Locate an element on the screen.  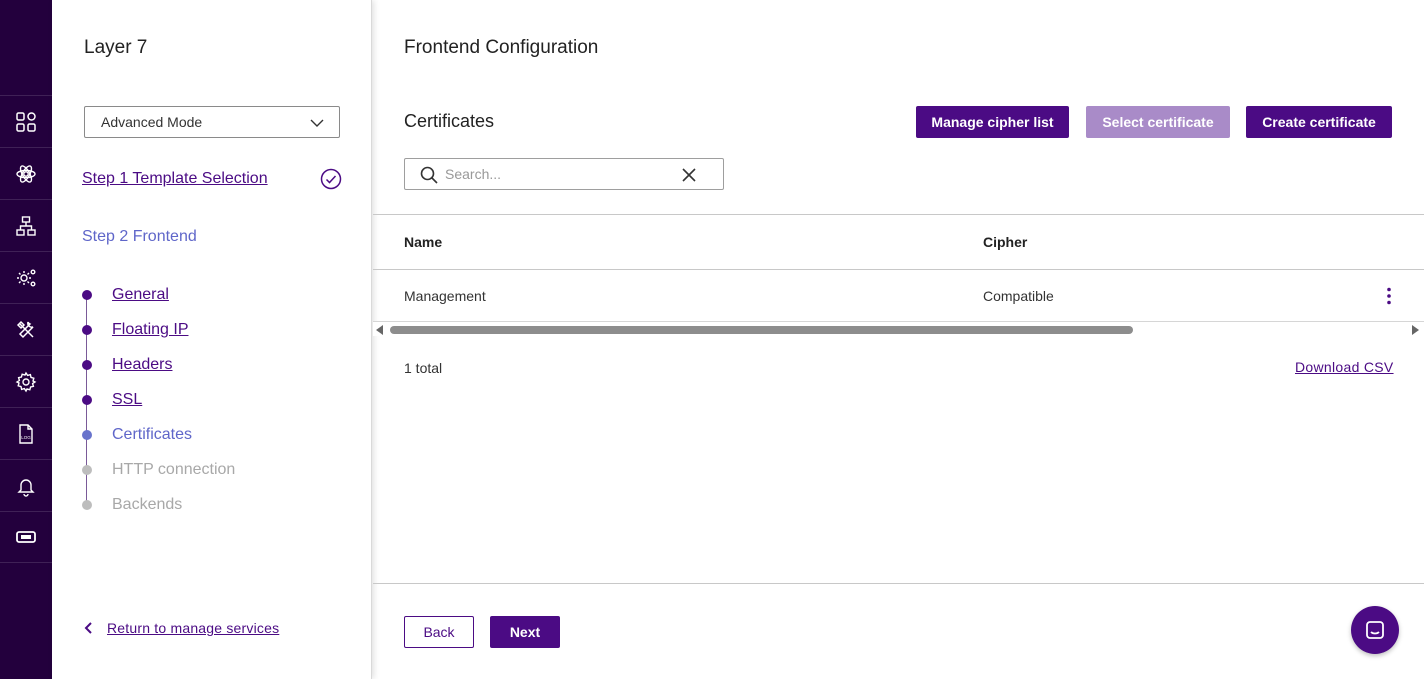
total-count: 1 total is located at coordinates (423, 368).